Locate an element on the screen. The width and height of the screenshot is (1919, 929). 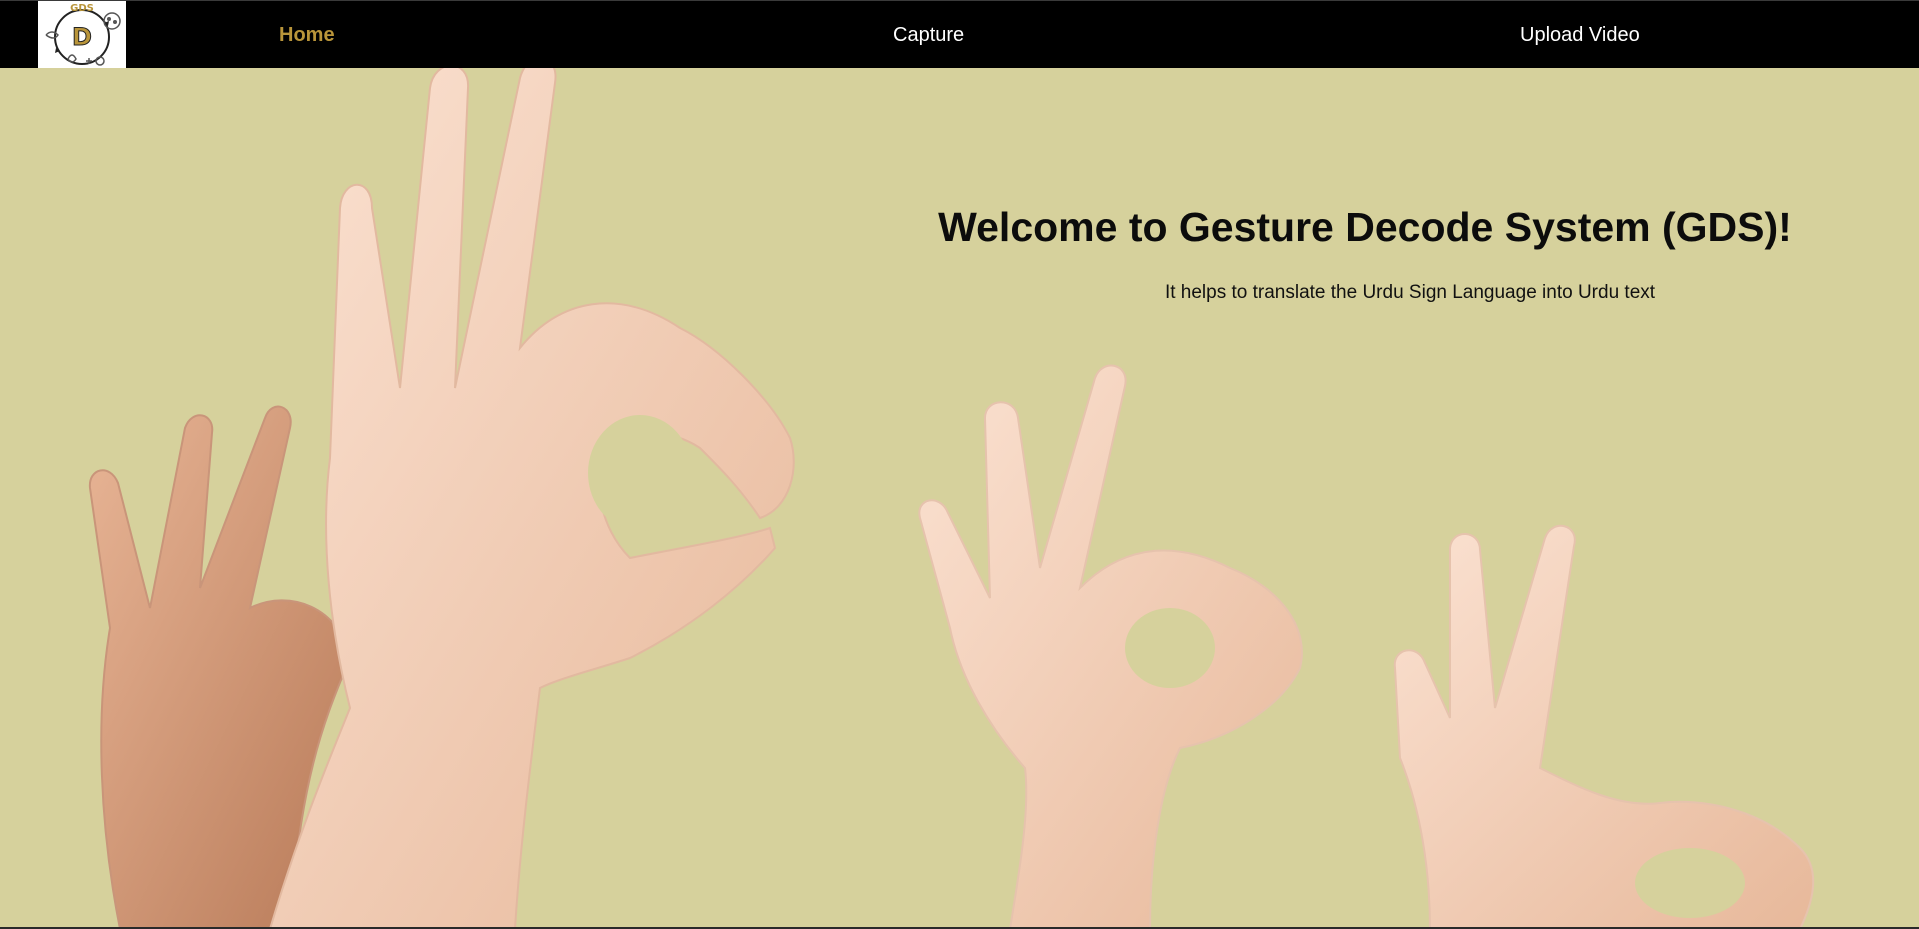
logo-letter: D is located at coordinates (82, 37).